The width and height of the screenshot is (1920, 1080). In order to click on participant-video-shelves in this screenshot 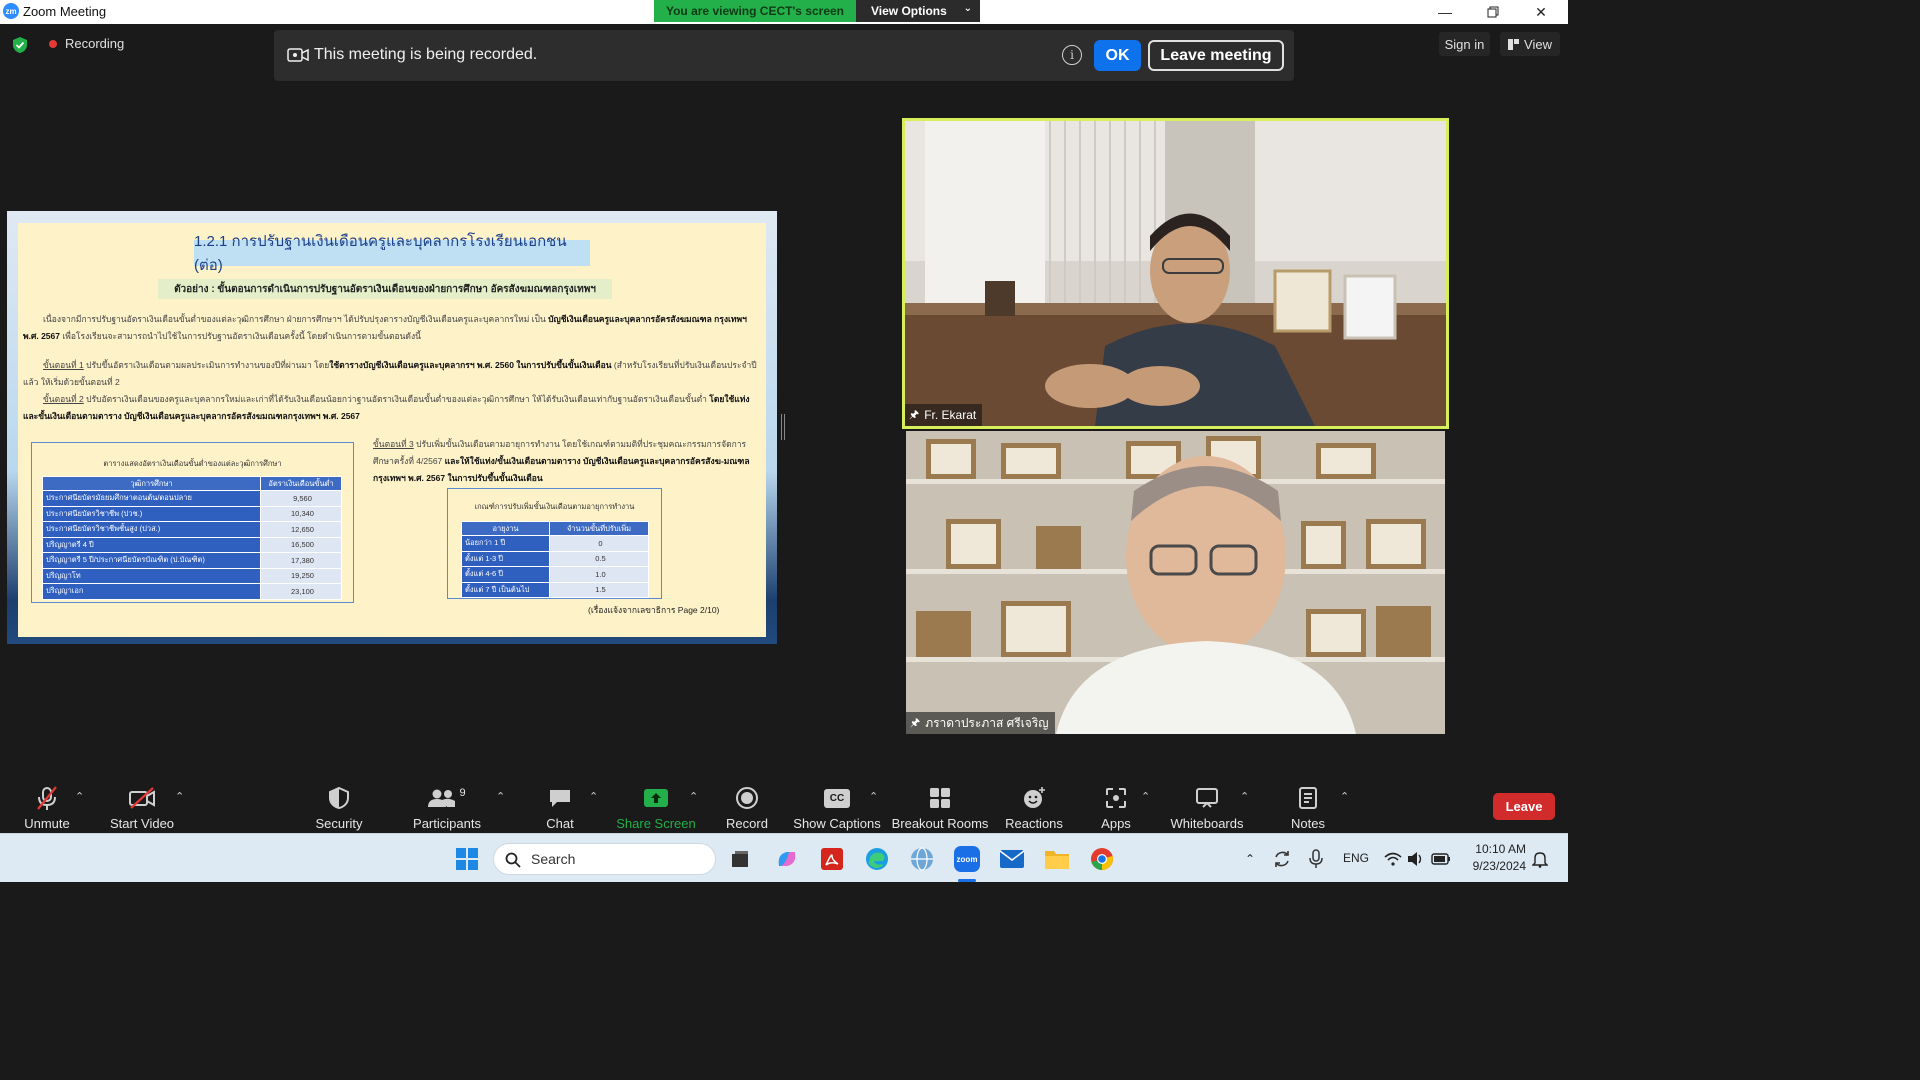, I will do `click(1175, 582)`.